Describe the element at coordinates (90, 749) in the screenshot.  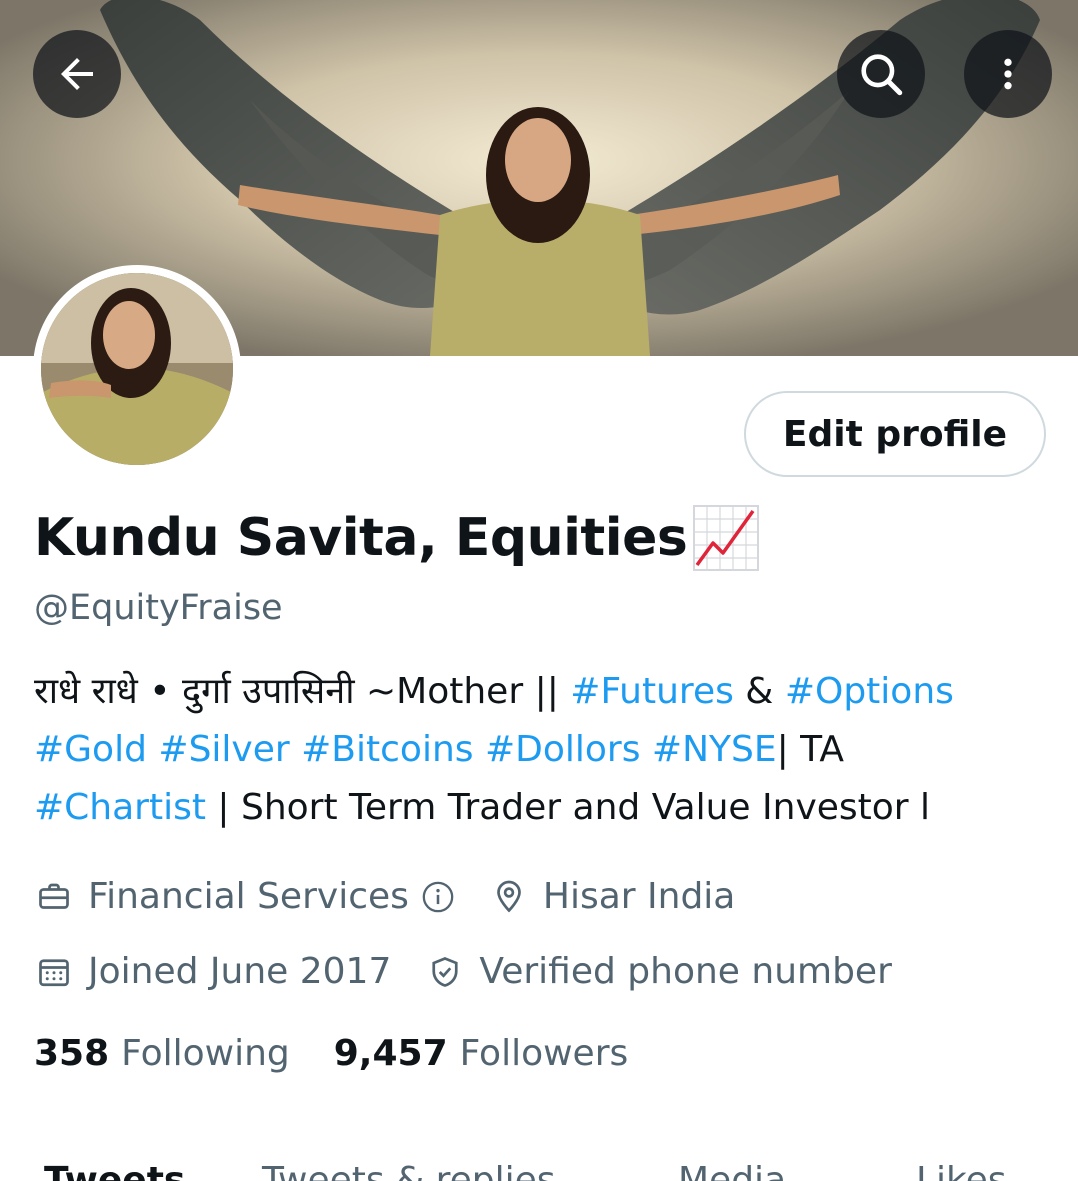
I see `hashtag-link: #Gold` at that location.